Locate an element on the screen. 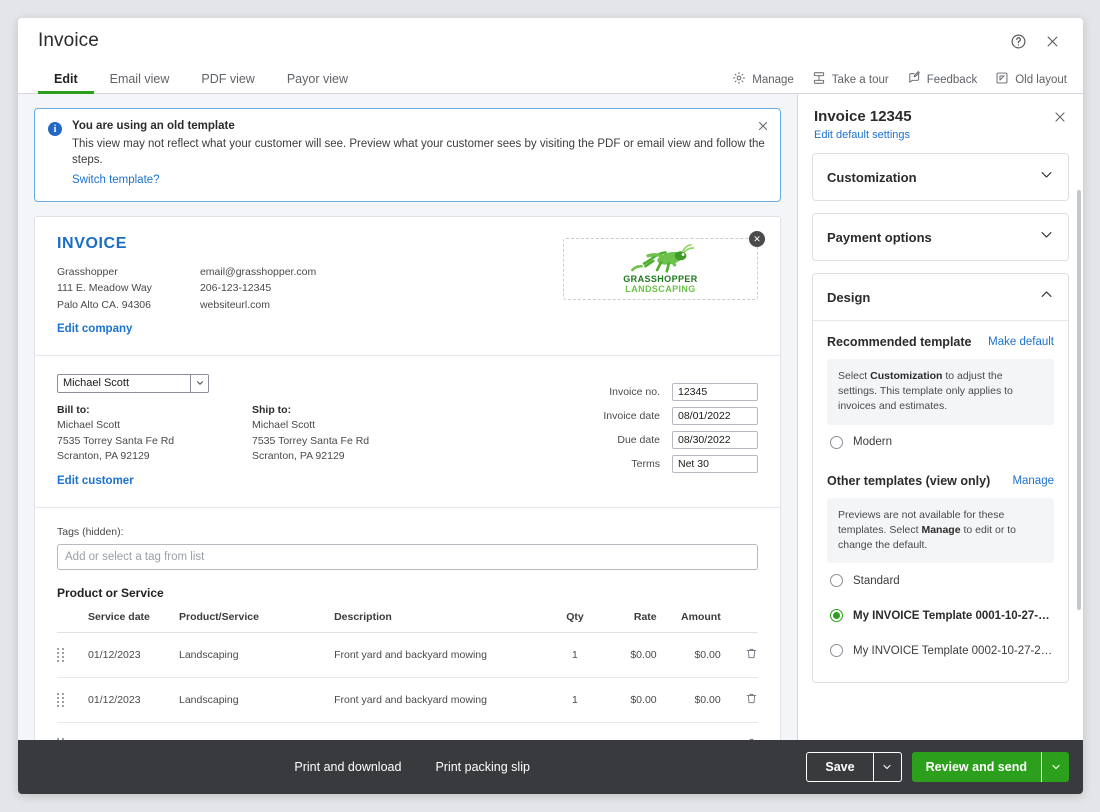 The height and width of the screenshot is (812, 1100). page-title: Invoice is located at coordinates (68, 40).